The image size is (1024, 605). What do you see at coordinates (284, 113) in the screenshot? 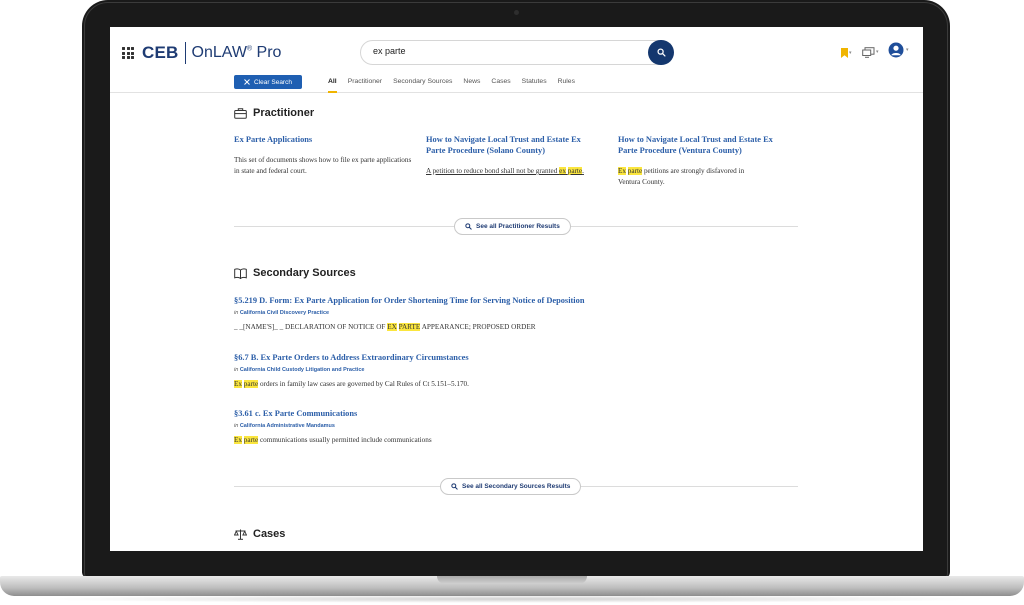
I see `section-title: Practitioner` at bounding box center [284, 113].